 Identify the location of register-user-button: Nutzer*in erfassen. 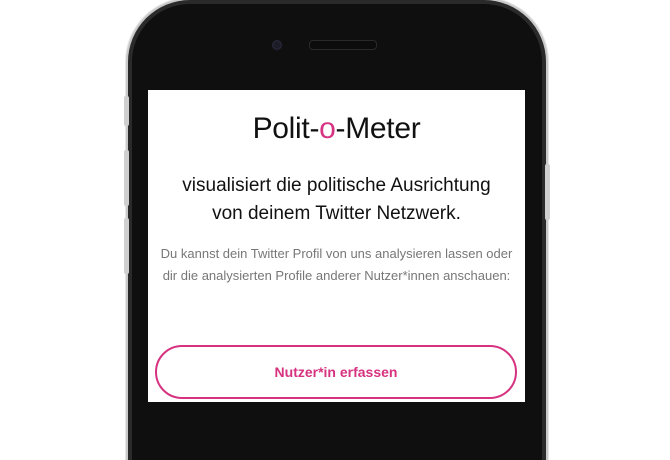
(336, 372).